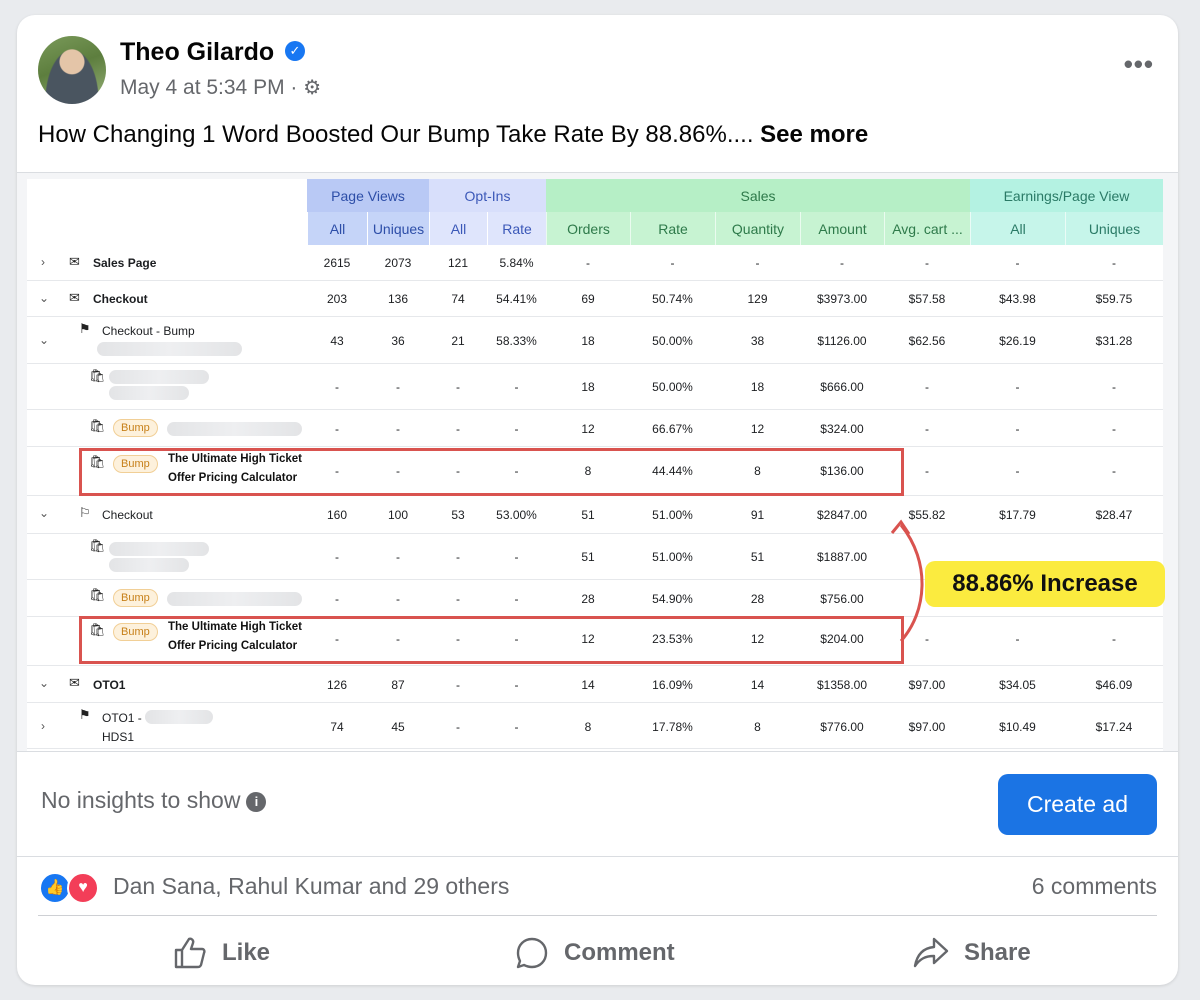 Image resolution: width=1200 pixels, height=1000 pixels. Describe the element at coordinates (141, 800) in the screenshot. I see `insights-text: No insights to show` at that location.